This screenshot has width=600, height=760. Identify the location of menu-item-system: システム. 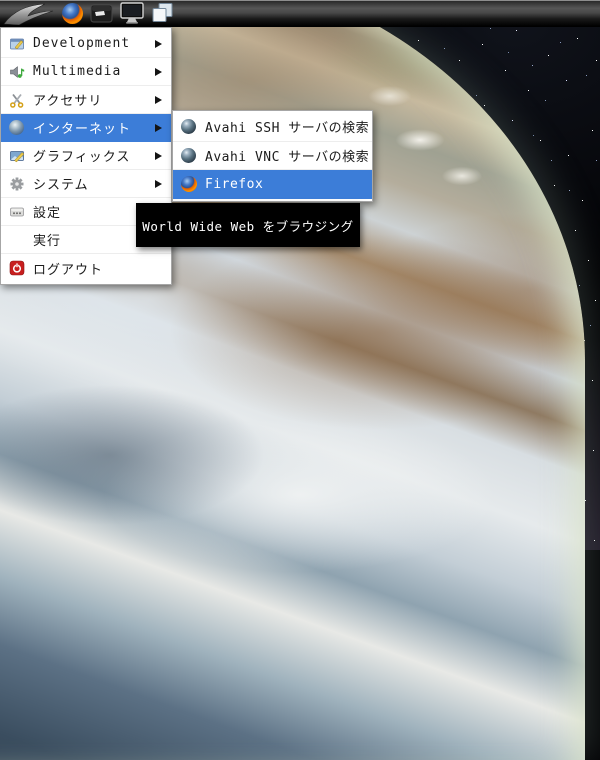
(86, 184).